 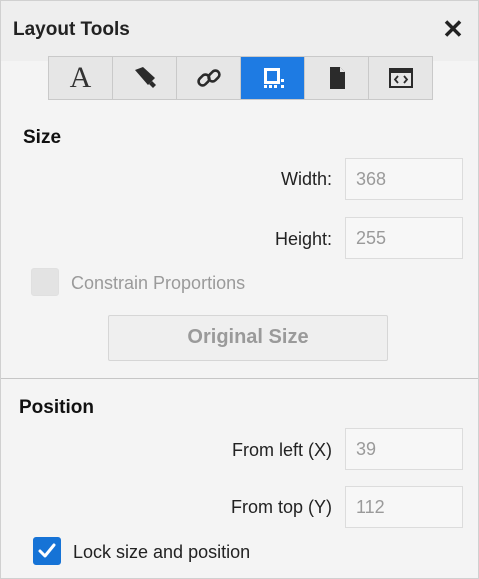 What do you see at coordinates (42, 137) in the screenshot?
I see `size-section-title: Size` at bounding box center [42, 137].